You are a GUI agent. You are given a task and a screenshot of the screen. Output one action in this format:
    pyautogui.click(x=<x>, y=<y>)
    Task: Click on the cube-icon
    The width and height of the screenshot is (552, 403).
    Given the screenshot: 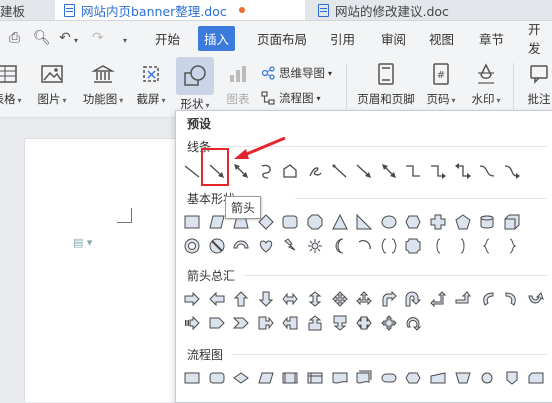 What is the action you would take?
    pyautogui.click(x=512, y=222)
    